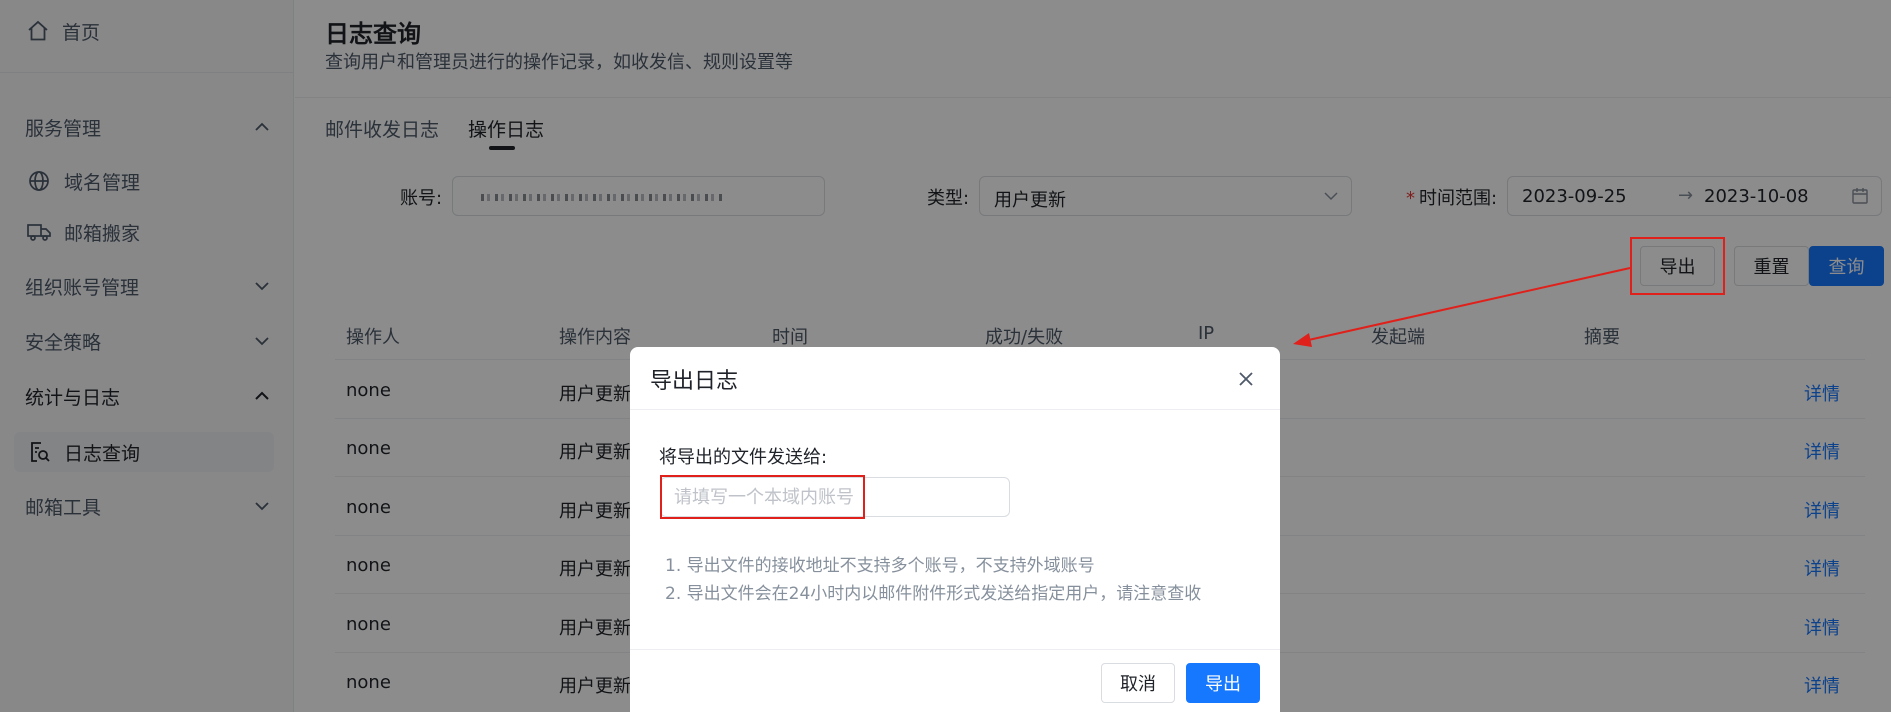 This screenshot has width=1891, height=712. Describe the element at coordinates (762, 497) in the screenshot. I see `annotation-highlight-input` at that location.